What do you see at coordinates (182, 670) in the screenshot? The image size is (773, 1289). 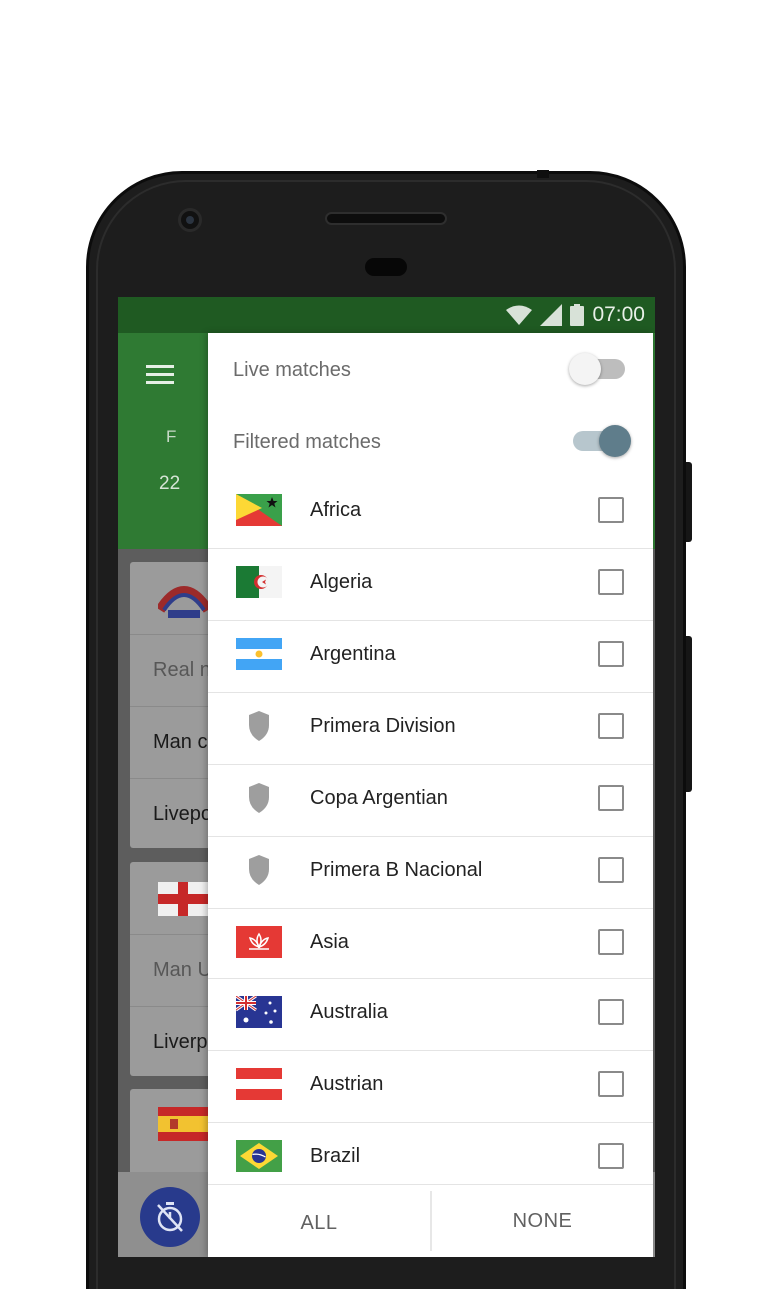 I see `match-team: Real n` at bounding box center [182, 670].